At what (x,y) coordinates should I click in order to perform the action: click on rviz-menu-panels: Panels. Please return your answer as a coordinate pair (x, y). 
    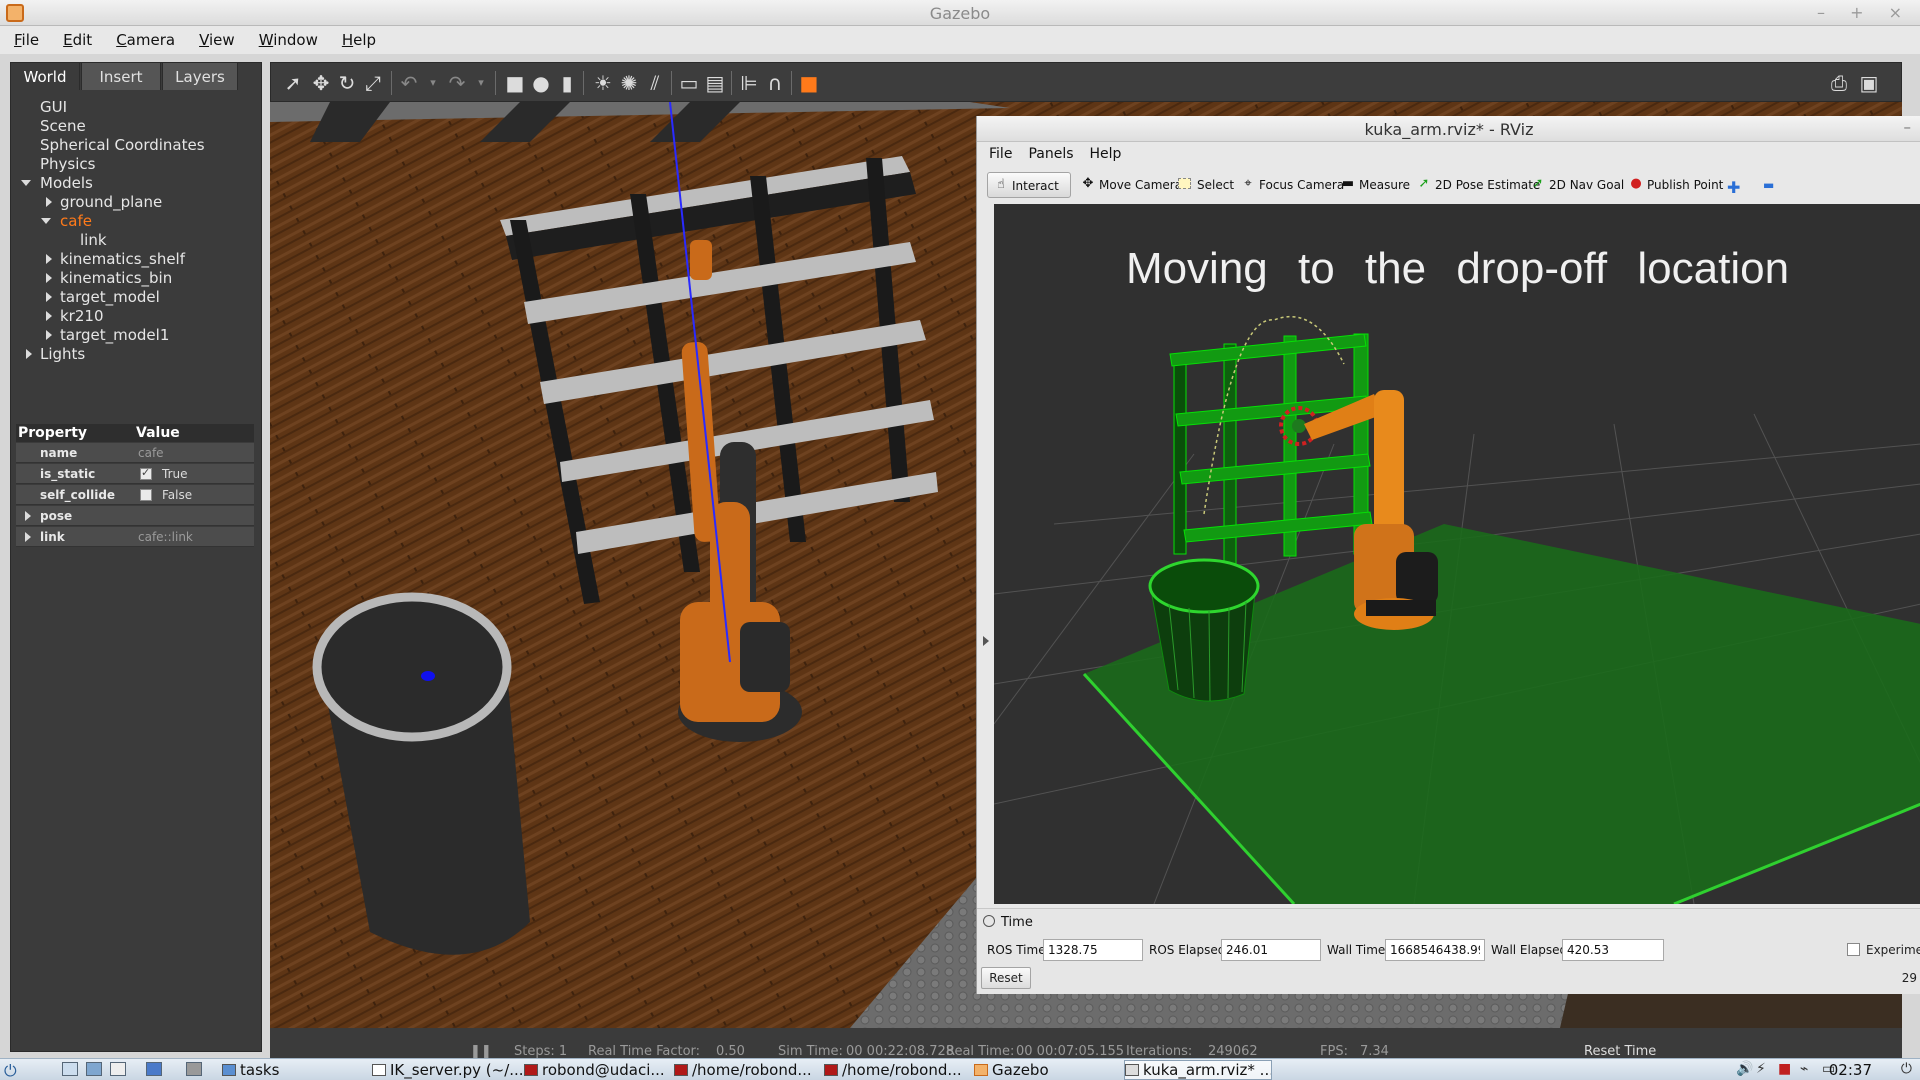
    Looking at the image, I should click on (1046, 152).